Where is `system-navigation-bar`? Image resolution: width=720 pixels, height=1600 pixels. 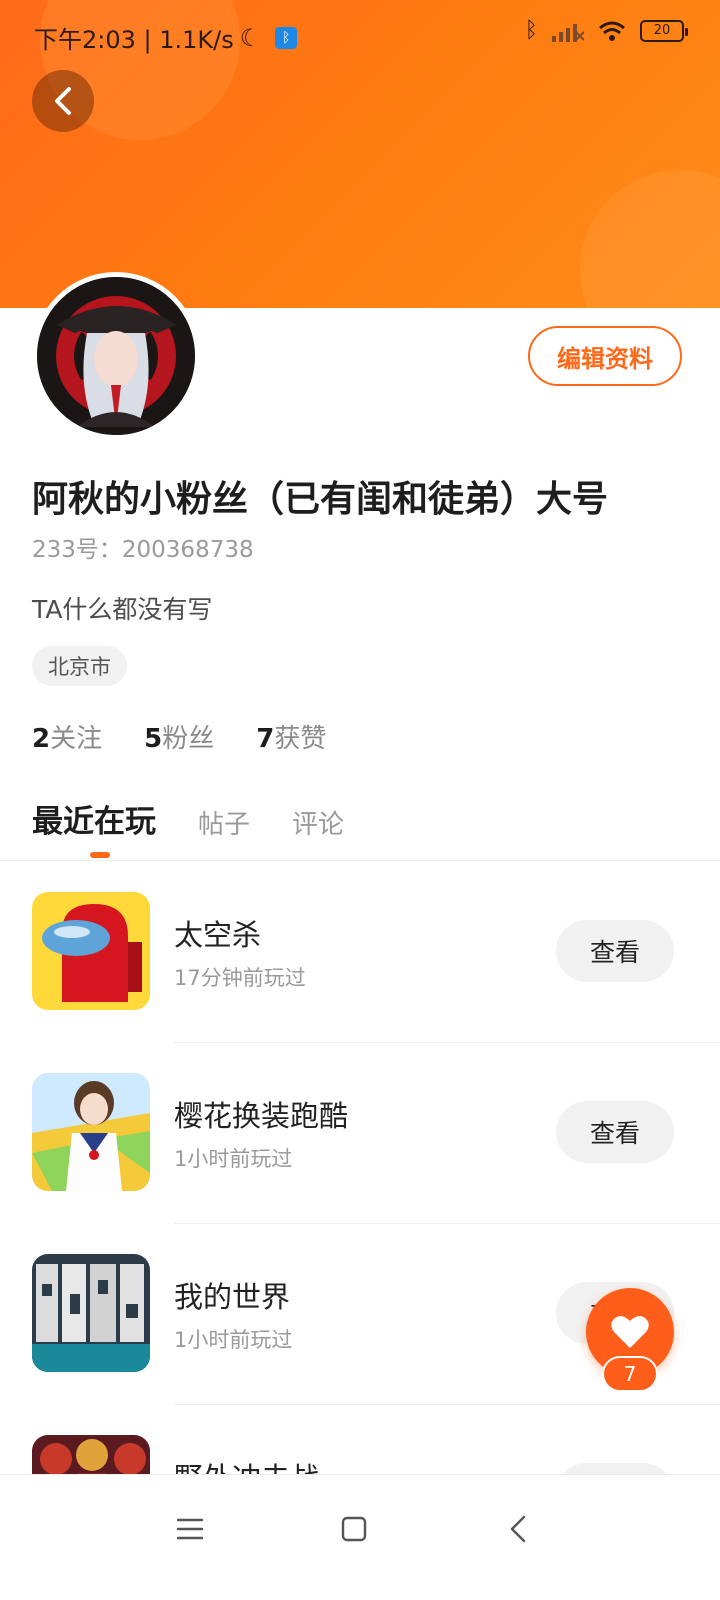
system-navigation-bar is located at coordinates (360, 1537).